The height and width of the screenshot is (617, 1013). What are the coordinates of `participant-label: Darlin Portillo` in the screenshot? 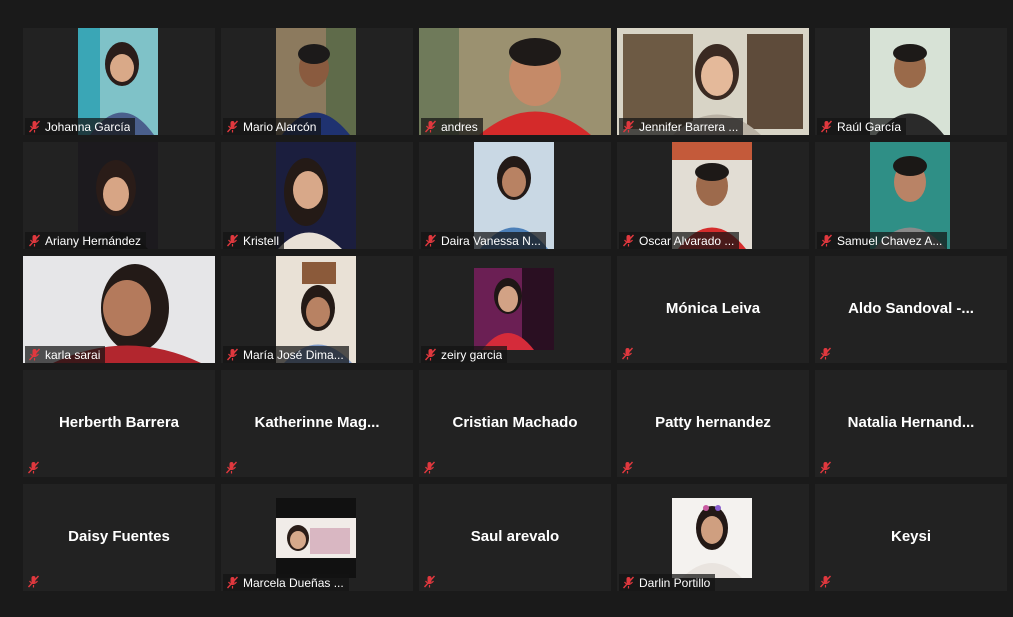 It's located at (667, 582).